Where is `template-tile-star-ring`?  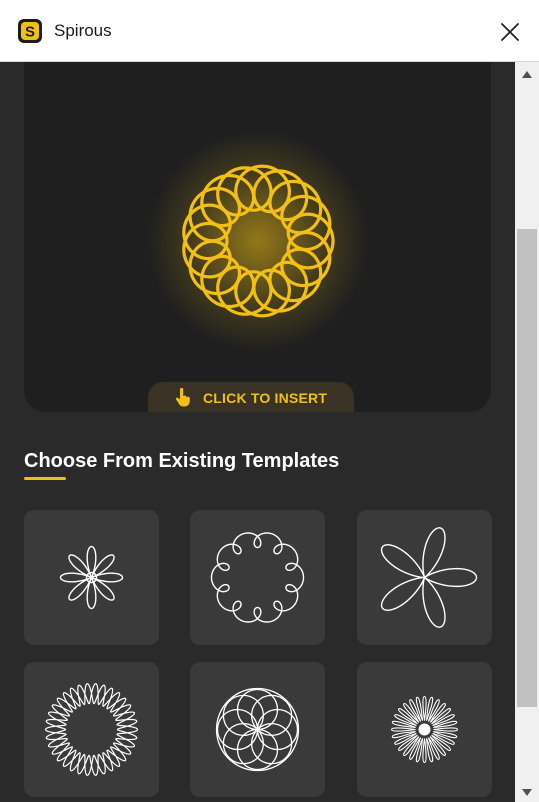 template-tile-star-ring is located at coordinates (91, 729).